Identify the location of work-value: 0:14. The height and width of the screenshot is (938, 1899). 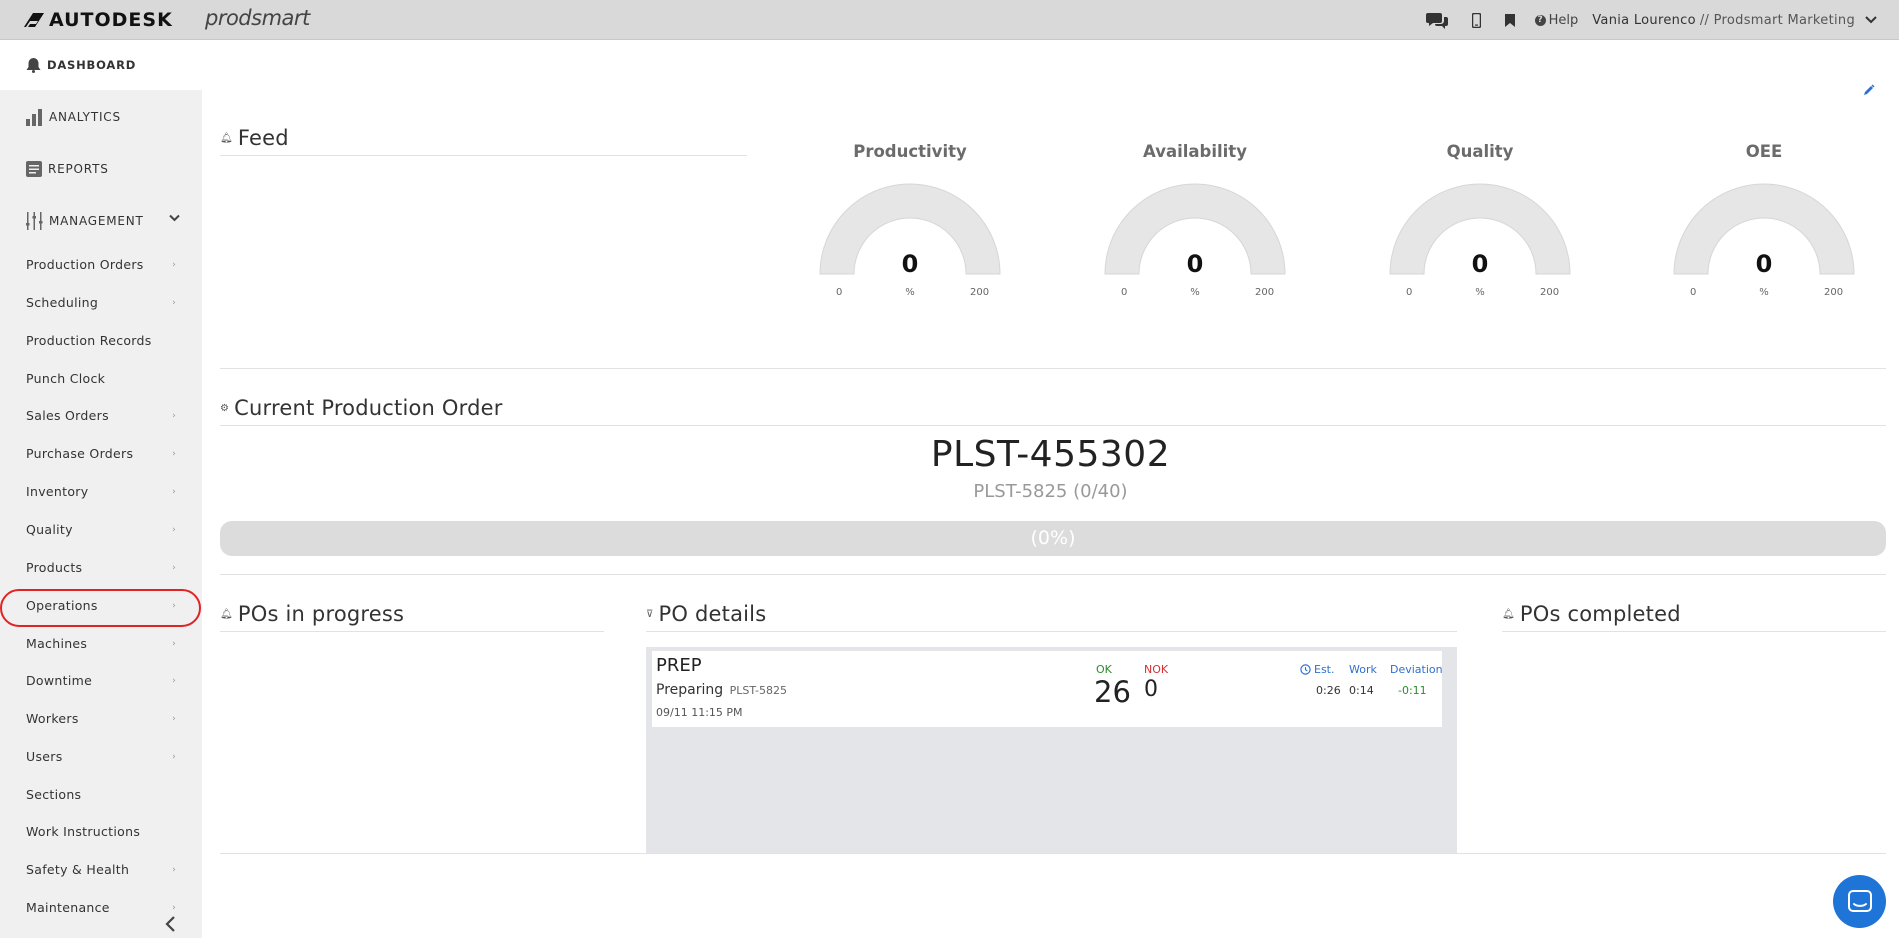
(1361, 690).